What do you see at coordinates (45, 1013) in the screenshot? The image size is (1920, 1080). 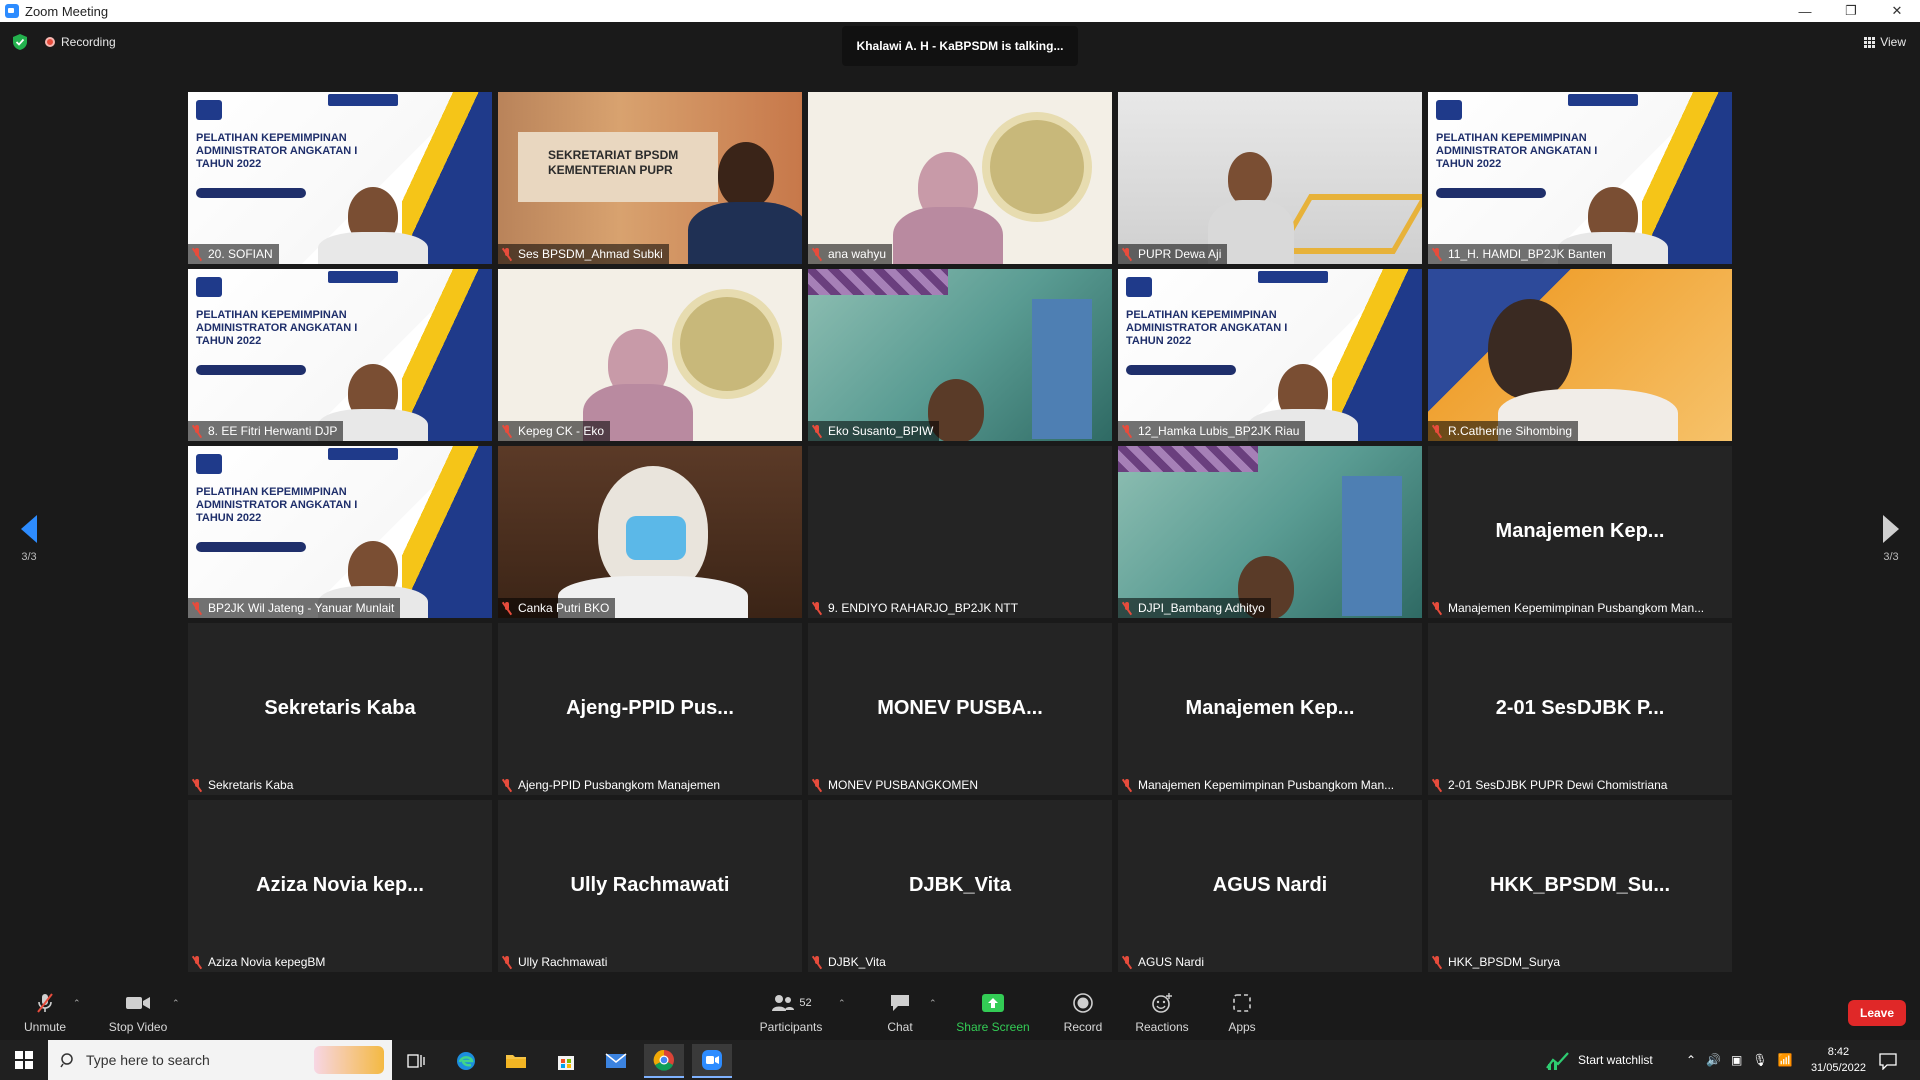 I see `unmute-button: Unmute` at bounding box center [45, 1013].